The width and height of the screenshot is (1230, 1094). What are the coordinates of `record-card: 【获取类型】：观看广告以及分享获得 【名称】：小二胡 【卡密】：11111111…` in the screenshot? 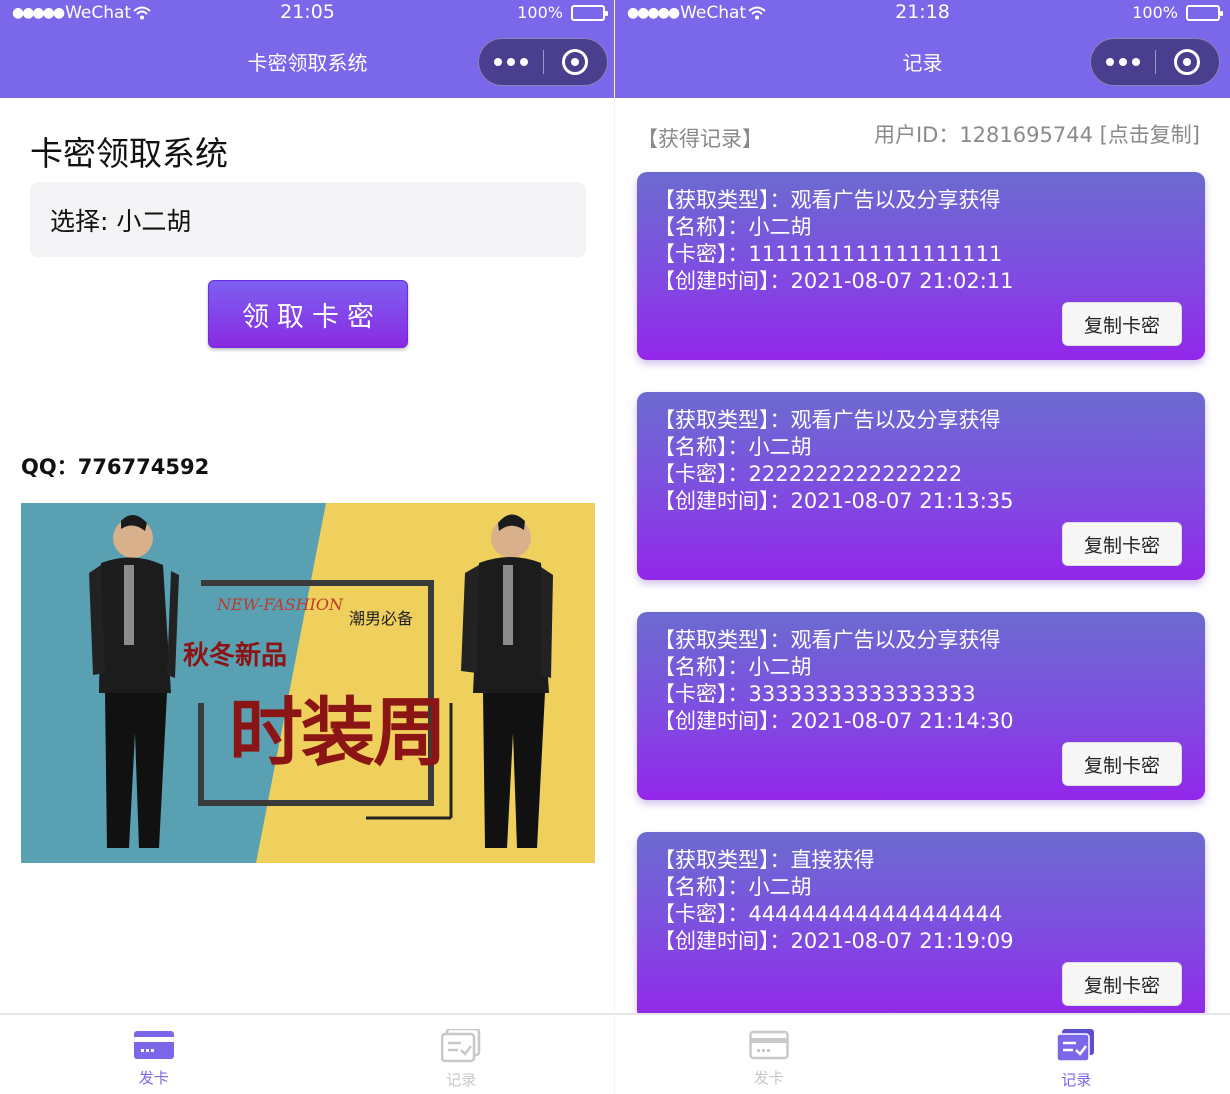 It's located at (921, 266).